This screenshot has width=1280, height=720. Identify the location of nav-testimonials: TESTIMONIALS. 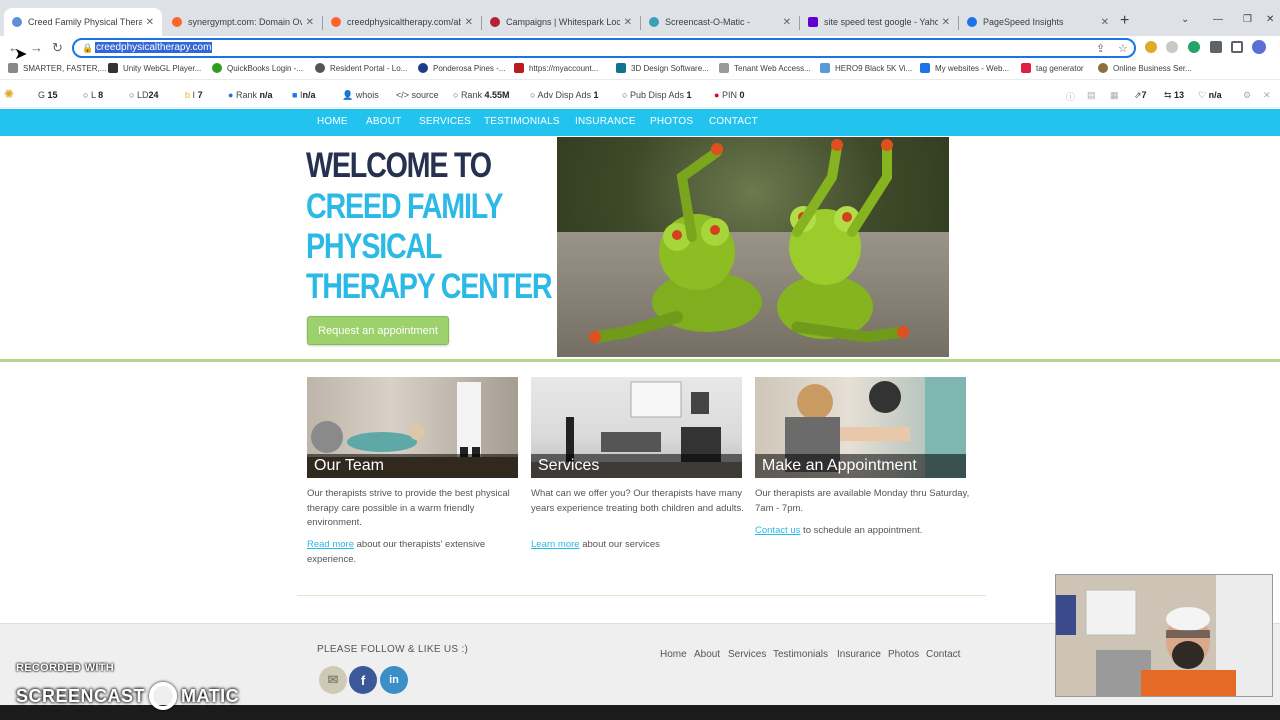
(522, 121).